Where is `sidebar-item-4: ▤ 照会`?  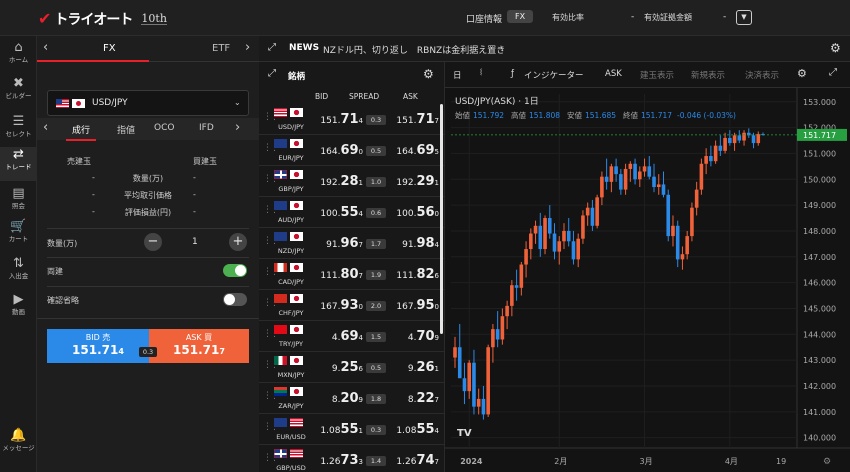
sidebar-item-4: ▤ 照会 is located at coordinates (18, 203).